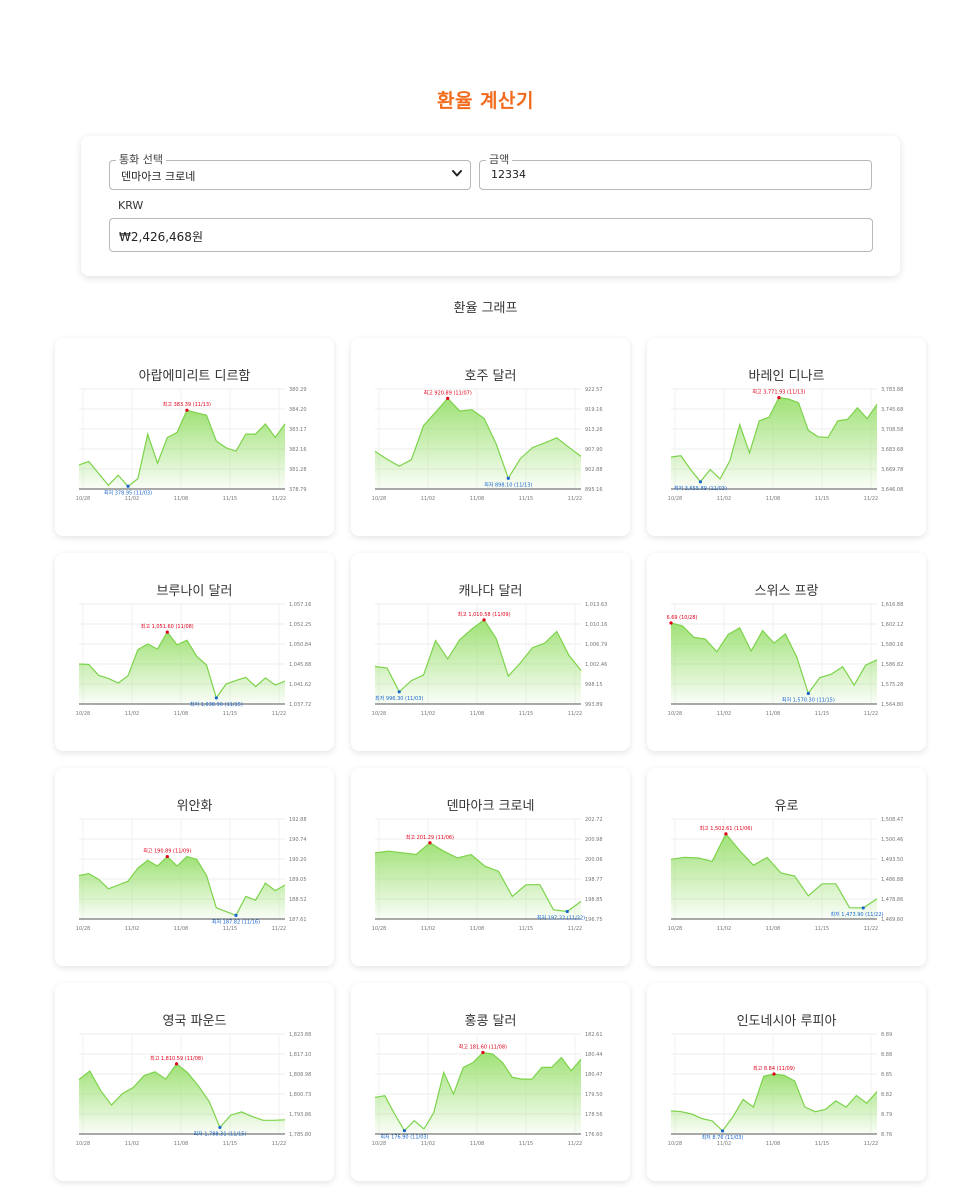  What do you see at coordinates (886, 1135) in the screenshot?
I see `y-tick-label: 8.76` at bounding box center [886, 1135].